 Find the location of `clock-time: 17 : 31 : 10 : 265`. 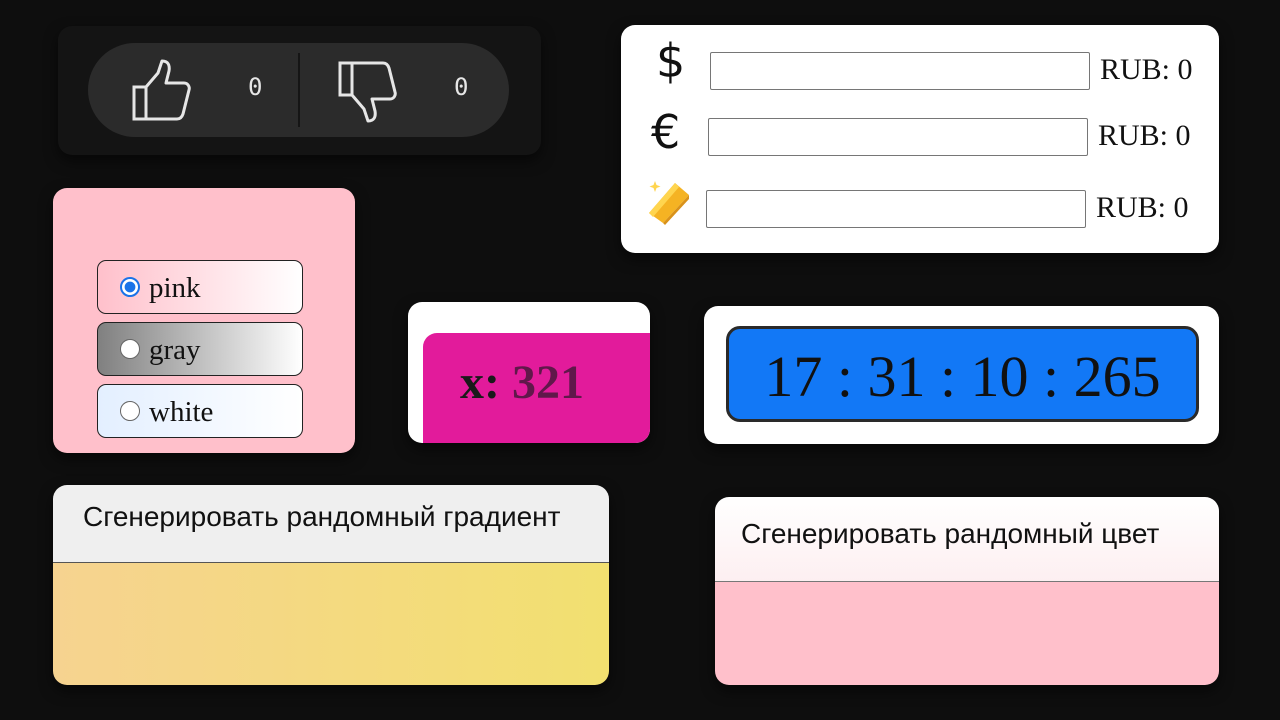

clock-time: 17 : 31 : 10 : 265 is located at coordinates (962, 376).